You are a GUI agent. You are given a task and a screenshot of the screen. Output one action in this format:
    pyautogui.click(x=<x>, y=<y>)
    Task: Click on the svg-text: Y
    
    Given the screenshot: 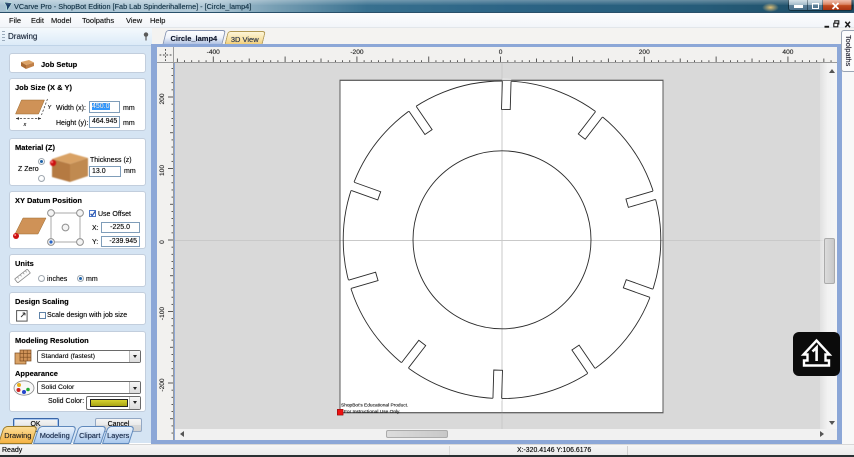 What is the action you would take?
    pyautogui.click(x=50, y=108)
    